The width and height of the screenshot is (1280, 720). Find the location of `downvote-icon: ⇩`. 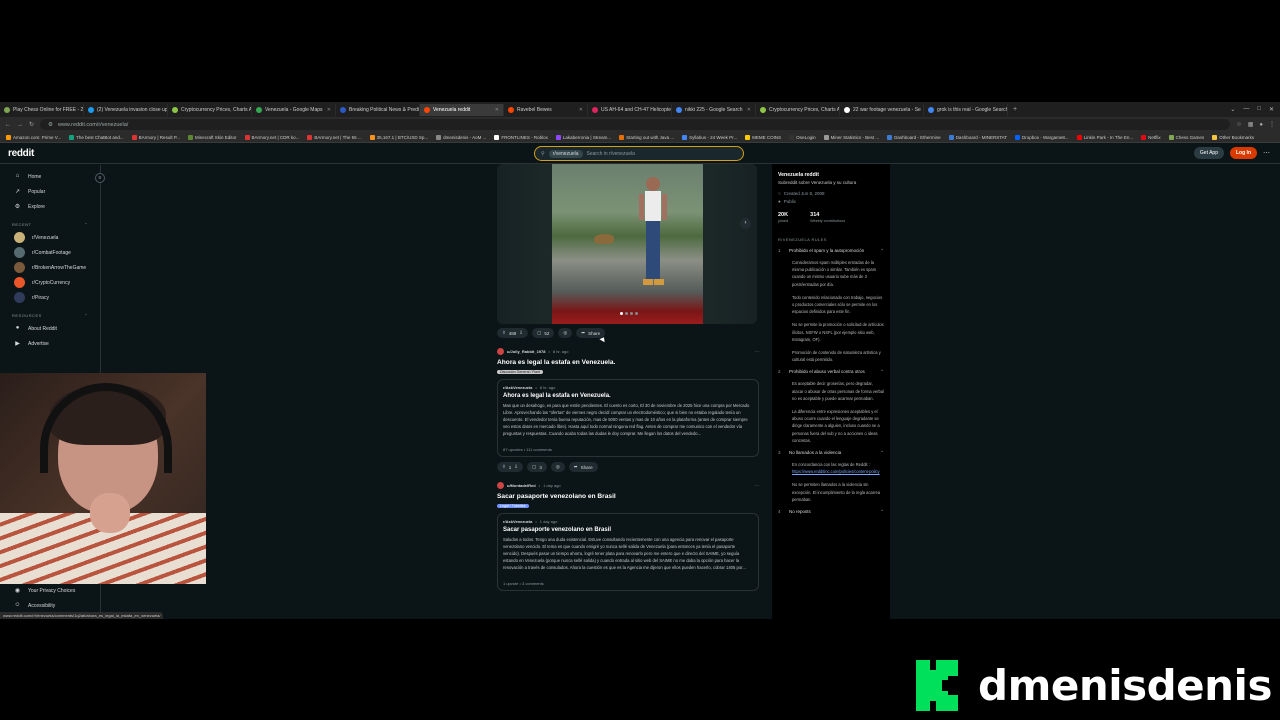

downvote-icon: ⇩ is located at coordinates (521, 333).